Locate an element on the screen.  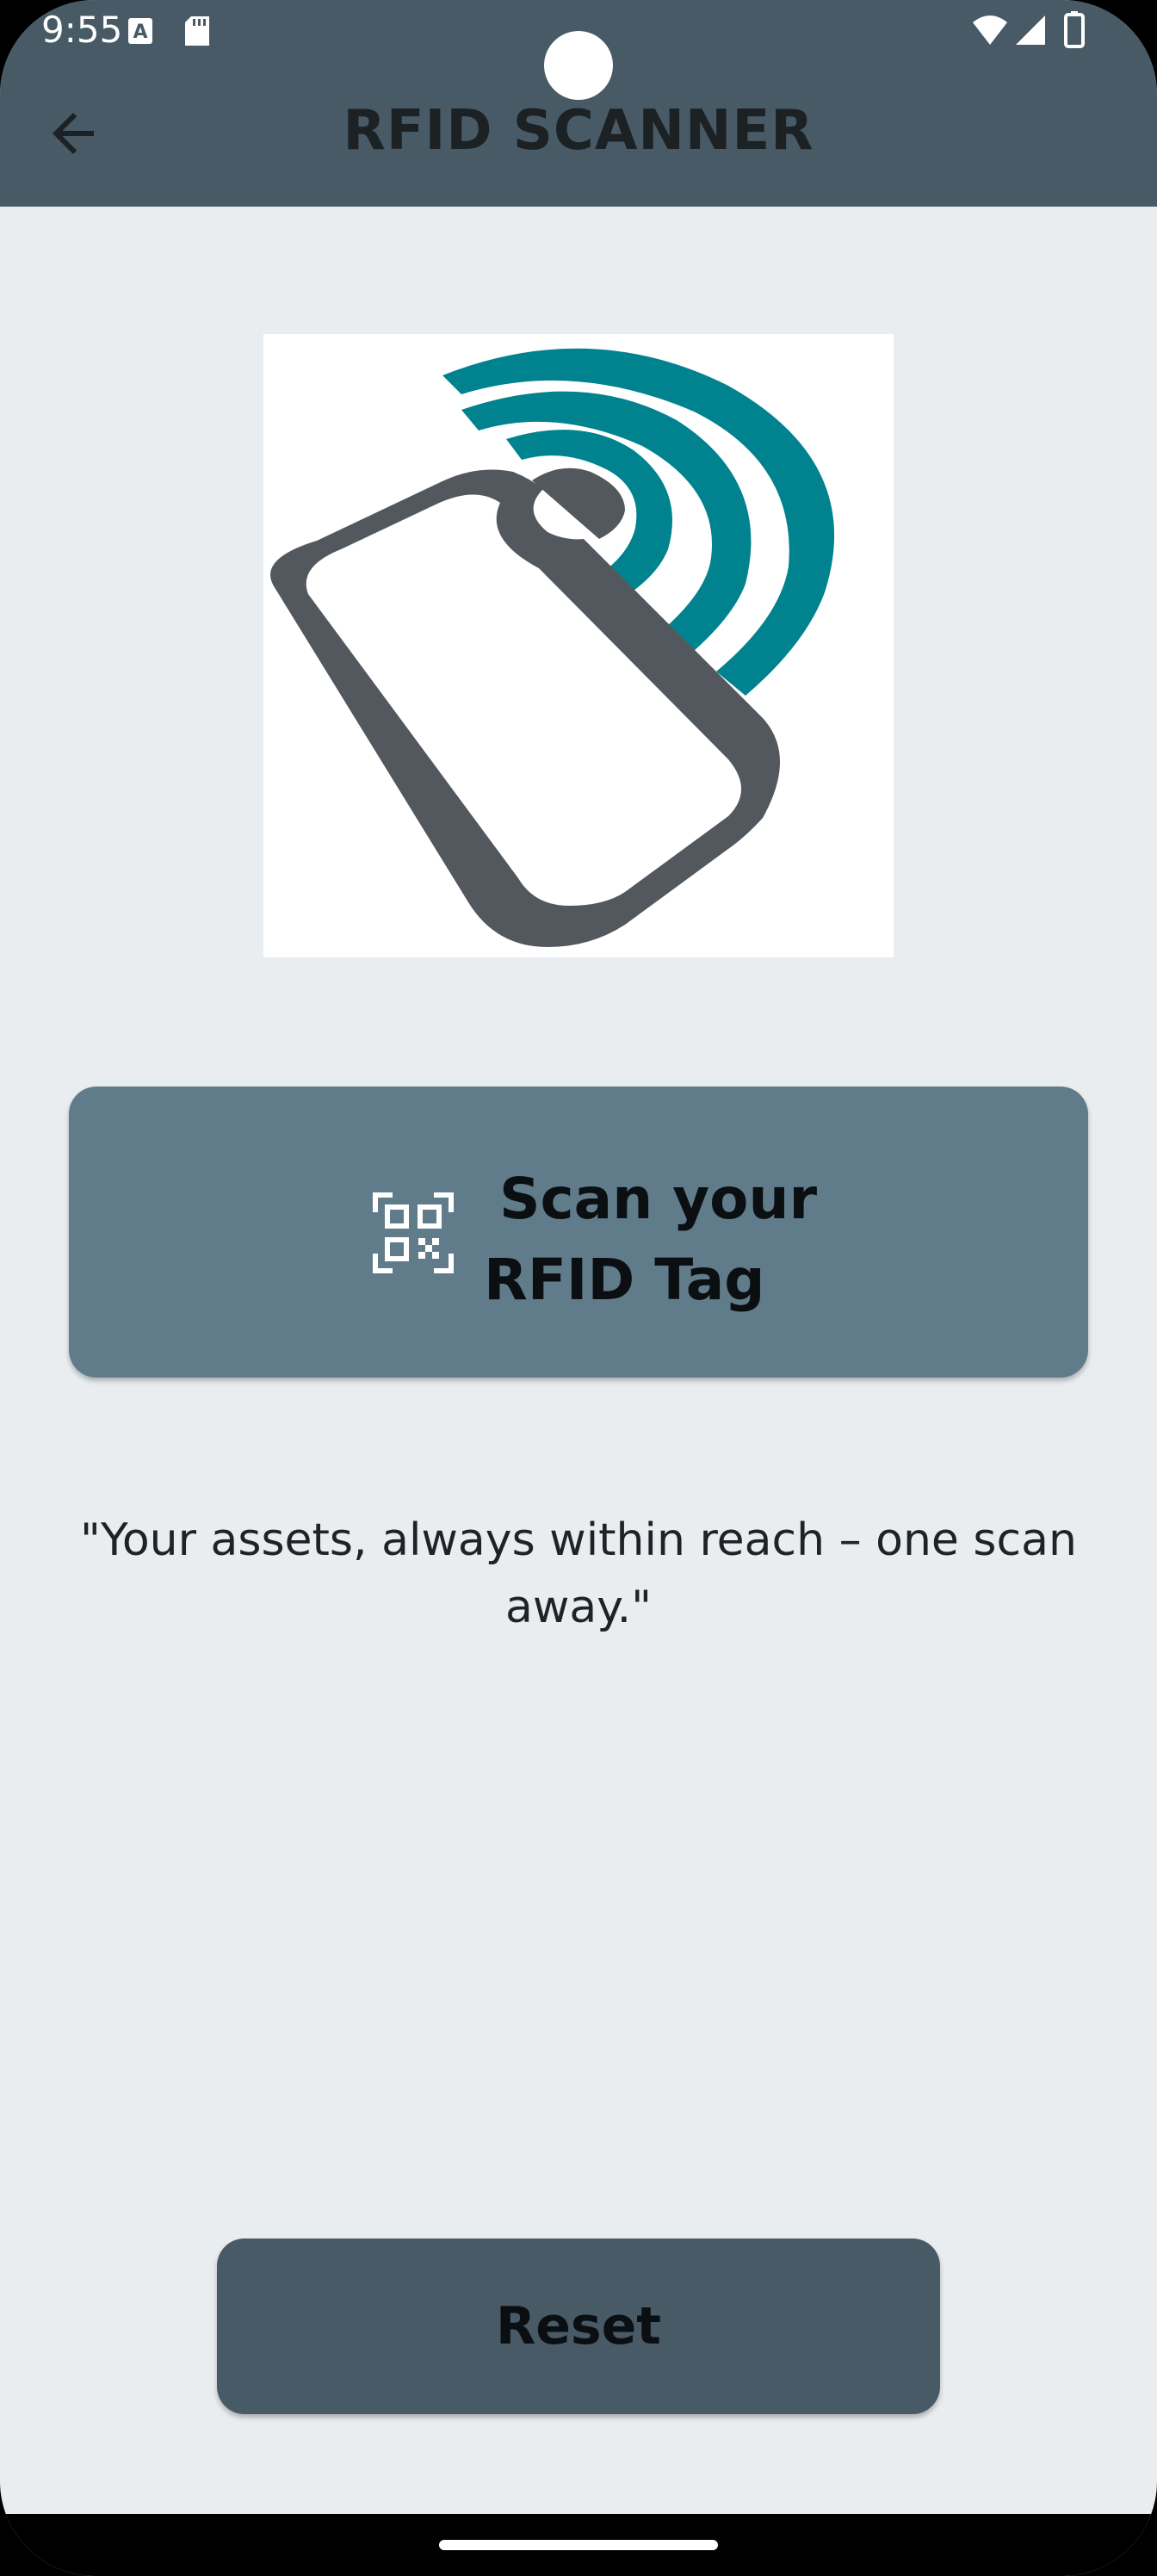
front-camera is located at coordinates (579, 65).